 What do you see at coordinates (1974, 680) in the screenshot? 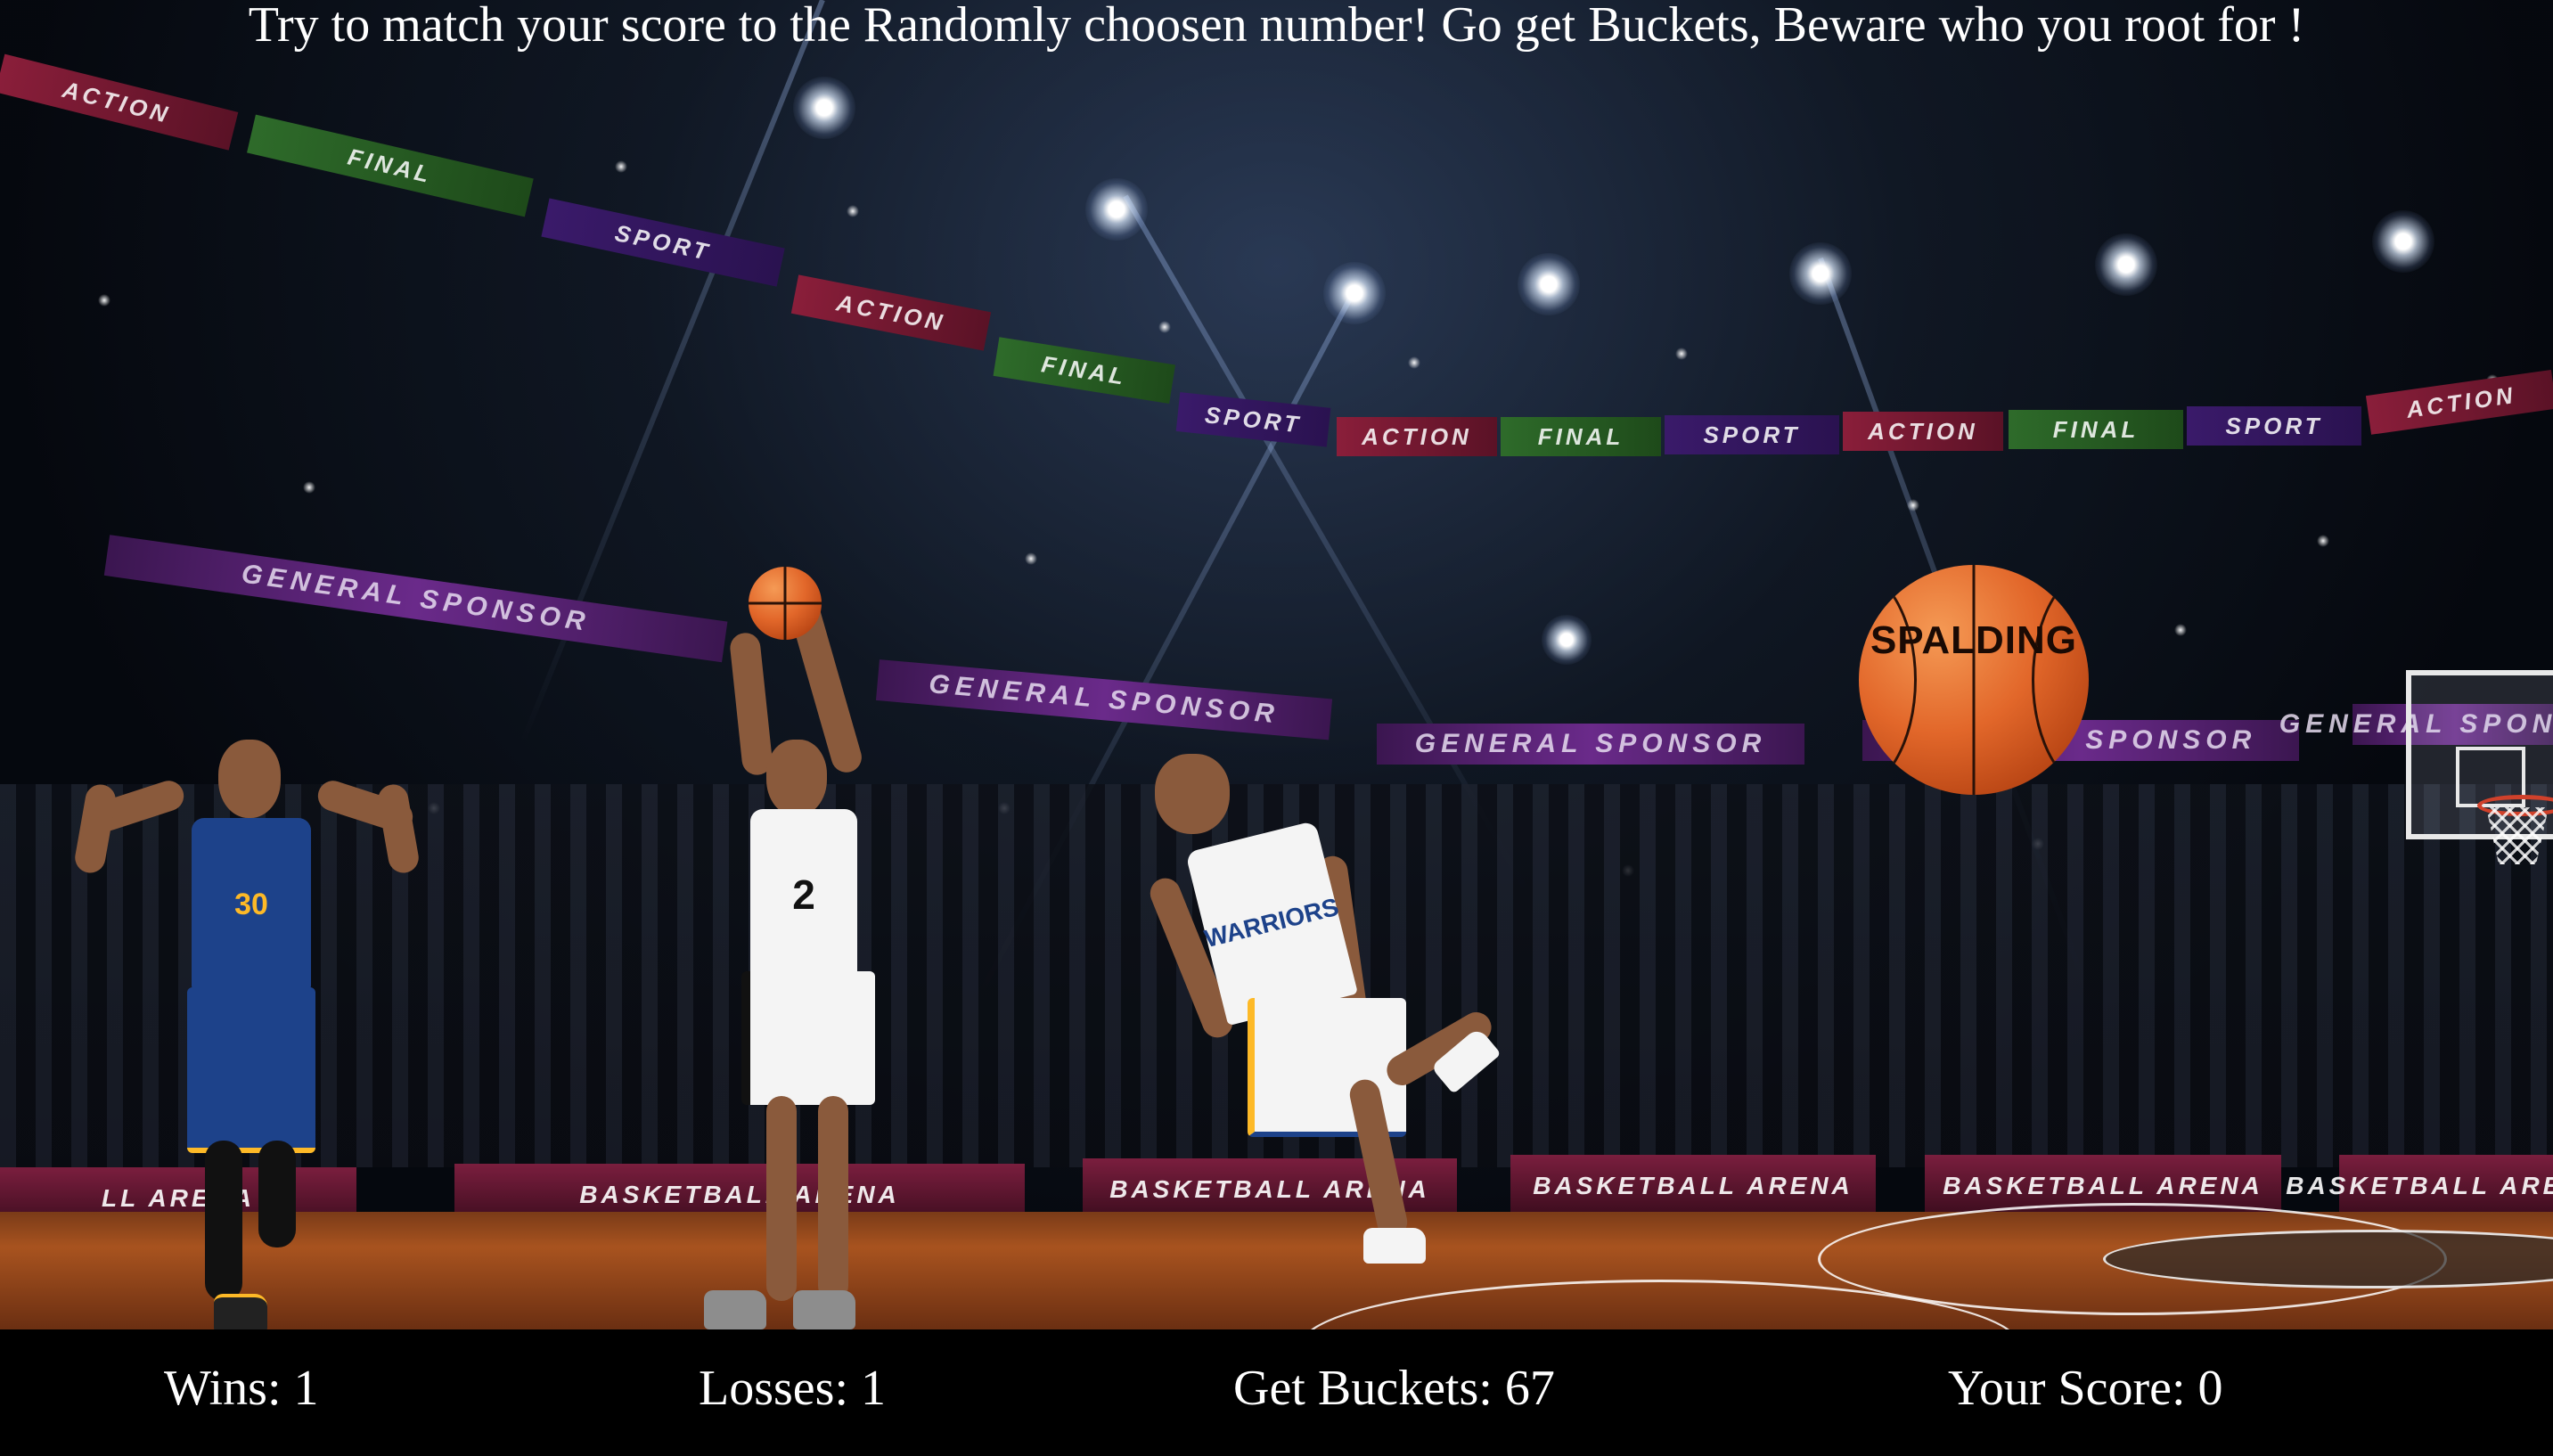
I see `basketball-button: SPALDING` at bounding box center [1974, 680].